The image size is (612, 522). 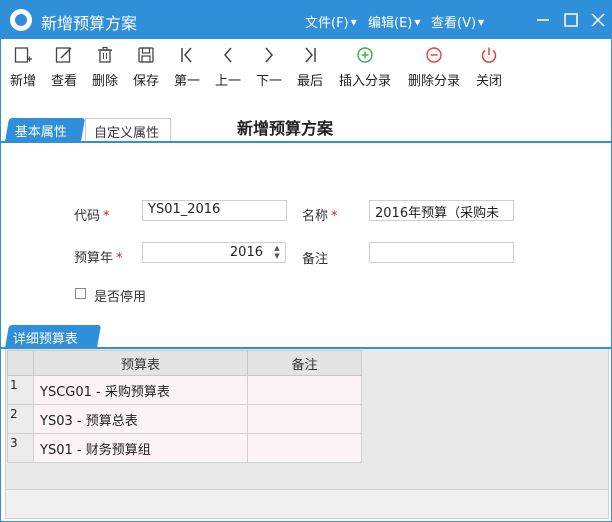 I want to click on last-button-label: 最后, so click(x=309, y=81).